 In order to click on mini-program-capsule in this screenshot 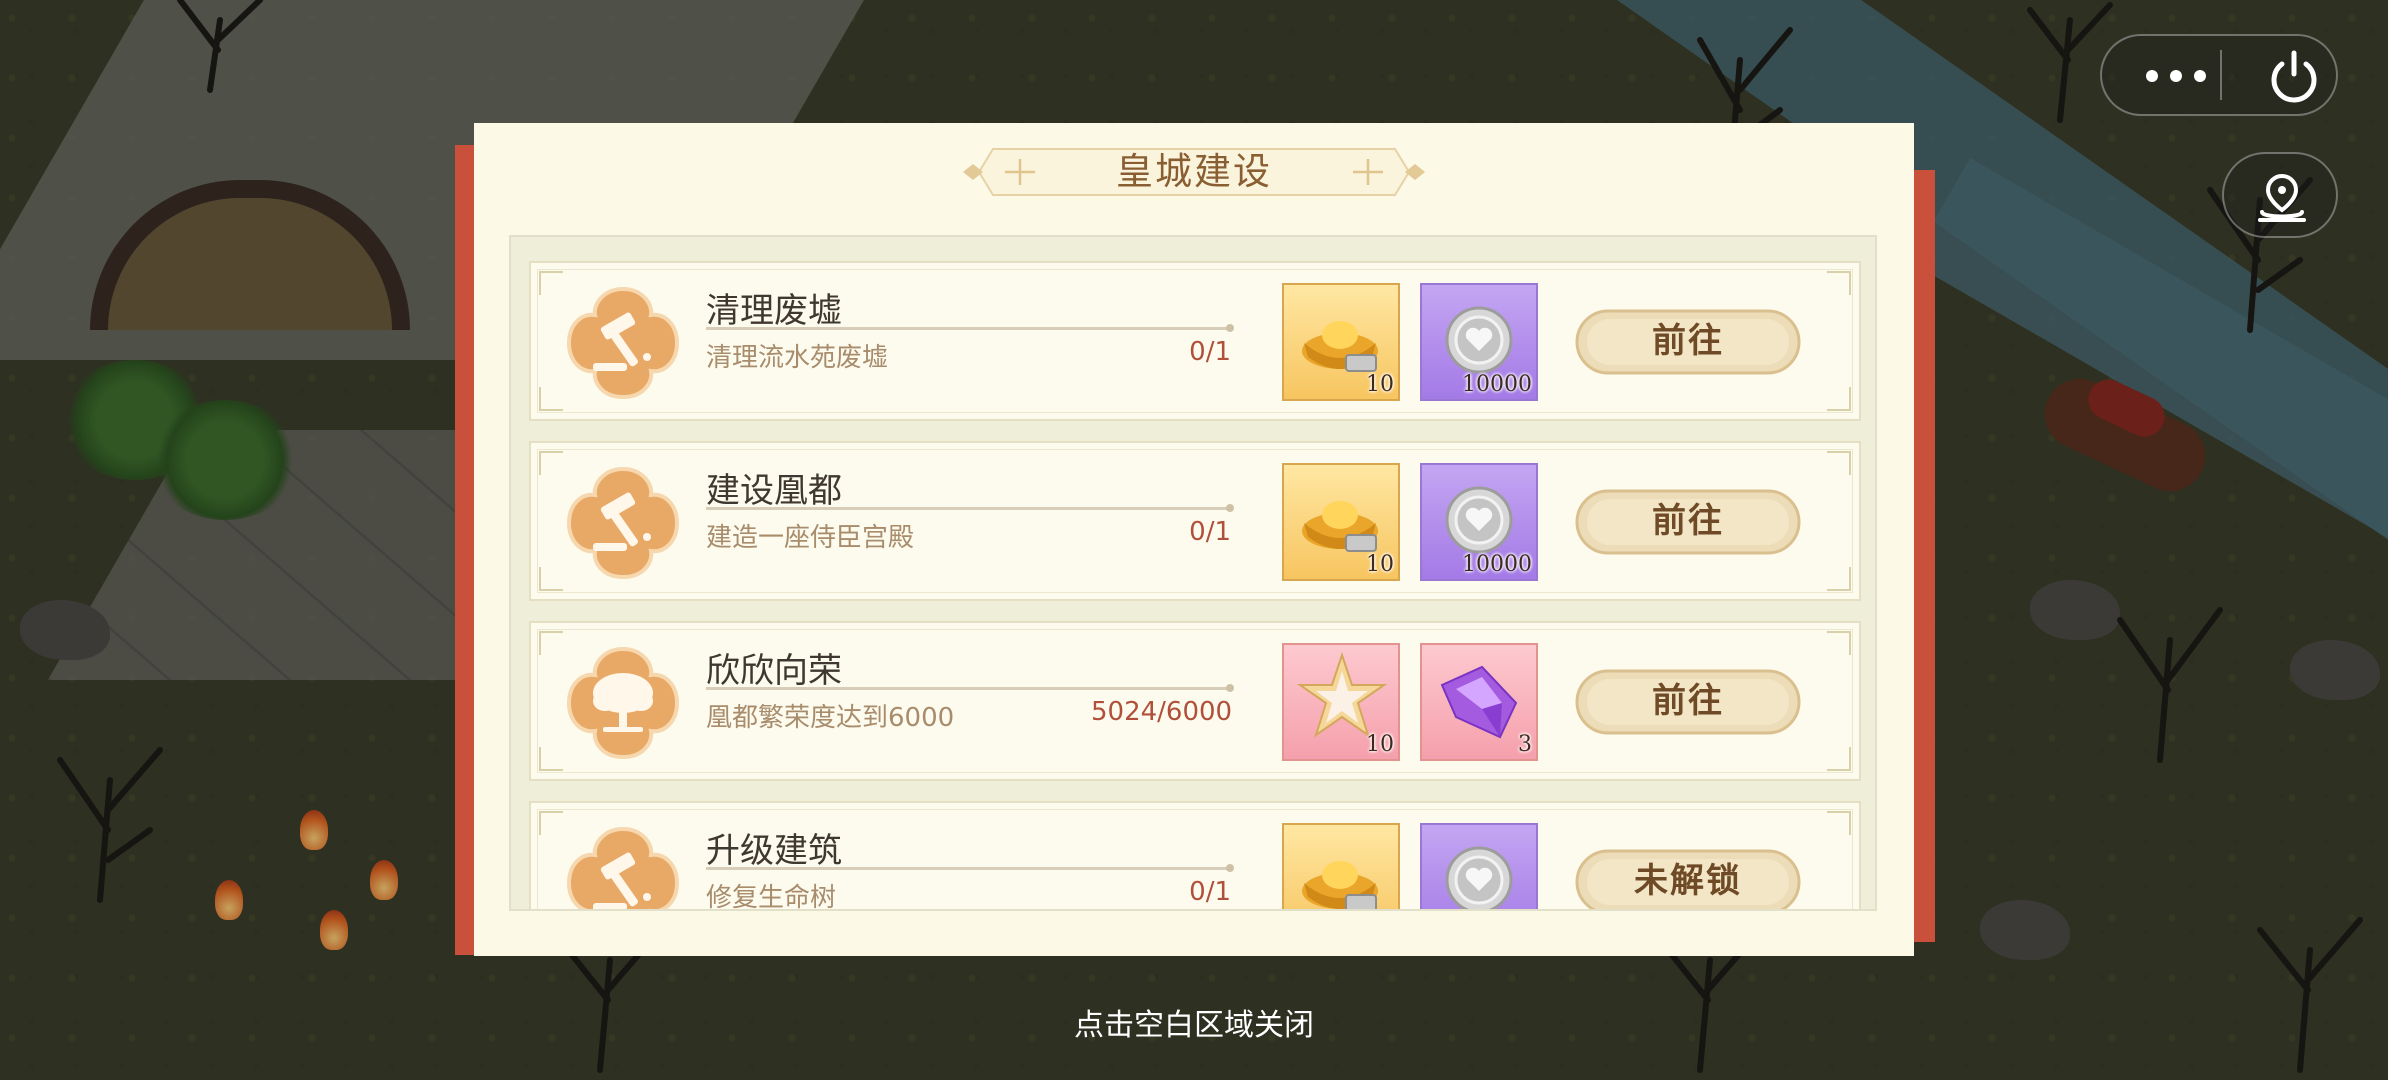, I will do `click(2219, 75)`.